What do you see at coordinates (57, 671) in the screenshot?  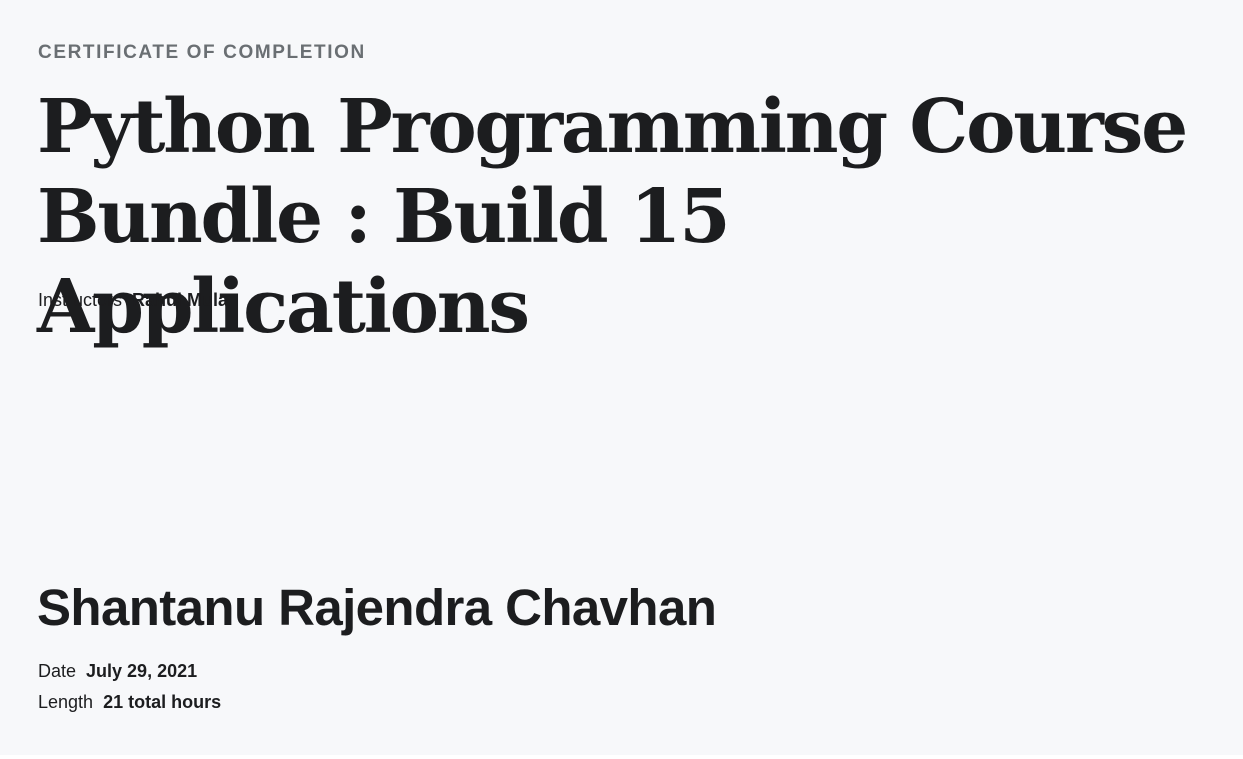 I see `date-label: Date` at bounding box center [57, 671].